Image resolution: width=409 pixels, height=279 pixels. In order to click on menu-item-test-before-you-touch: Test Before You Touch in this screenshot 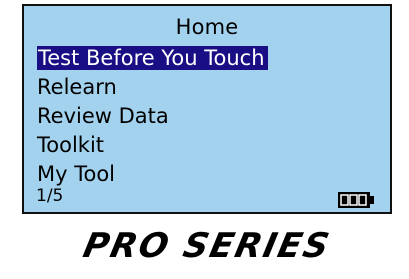, I will do `click(211, 58)`.